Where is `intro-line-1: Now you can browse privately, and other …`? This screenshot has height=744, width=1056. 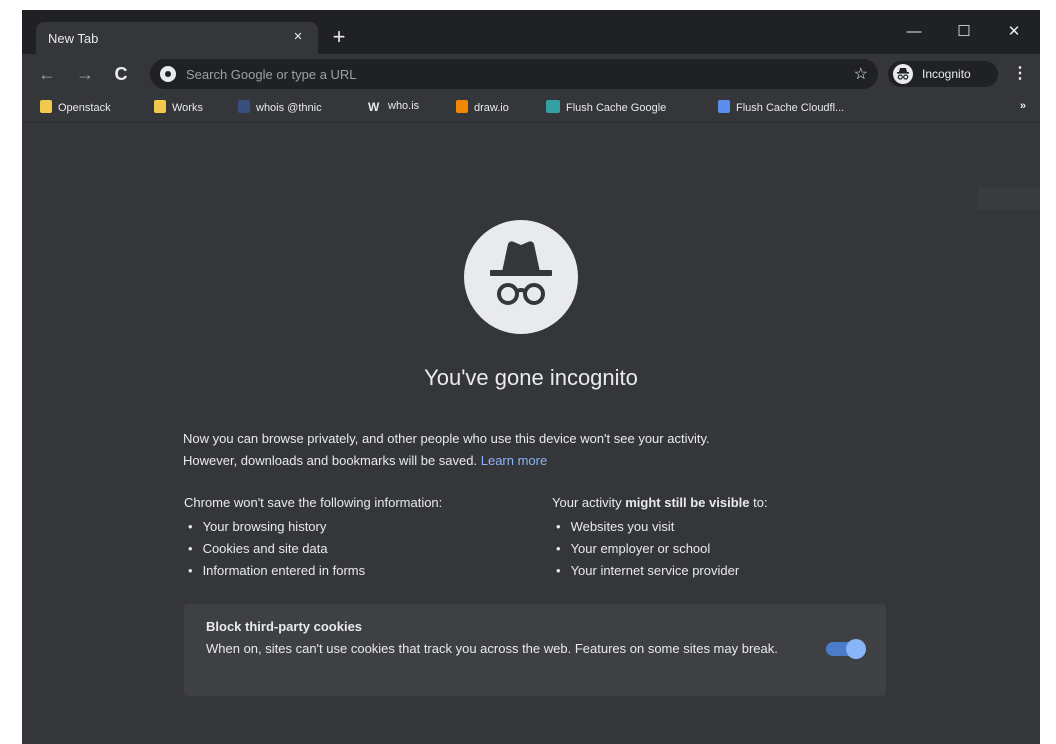 intro-line-1: Now you can browse privately, and other … is located at coordinates (446, 438).